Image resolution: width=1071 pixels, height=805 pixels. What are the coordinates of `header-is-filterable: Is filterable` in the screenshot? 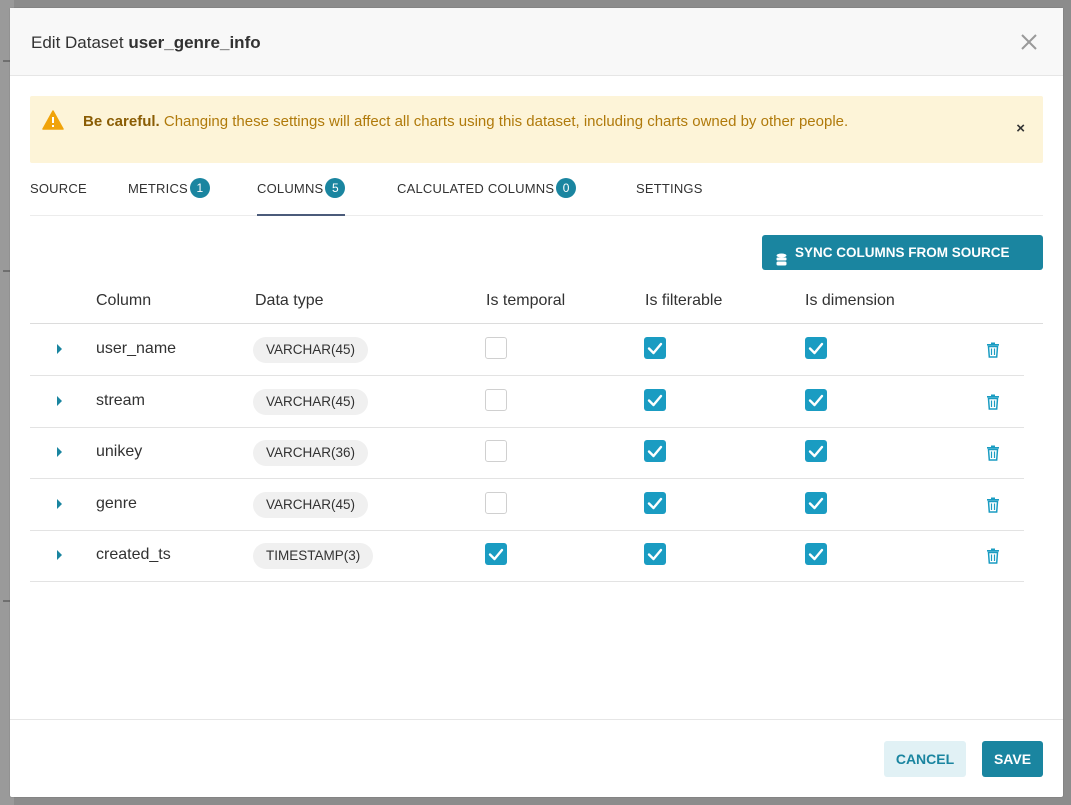 It's located at (684, 300).